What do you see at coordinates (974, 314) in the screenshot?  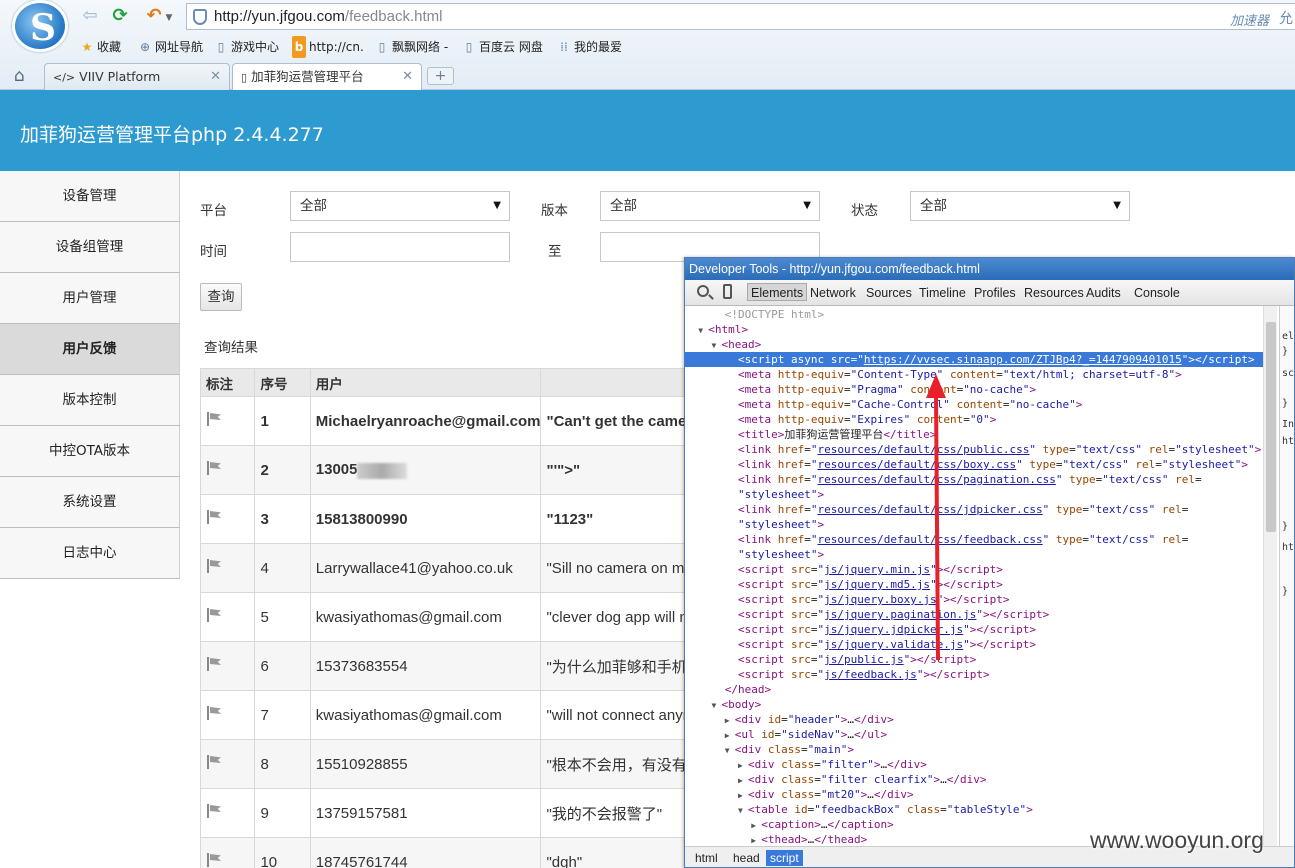 I see `dom-node-doctype: <!DOCTYPE html>` at bounding box center [974, 314].